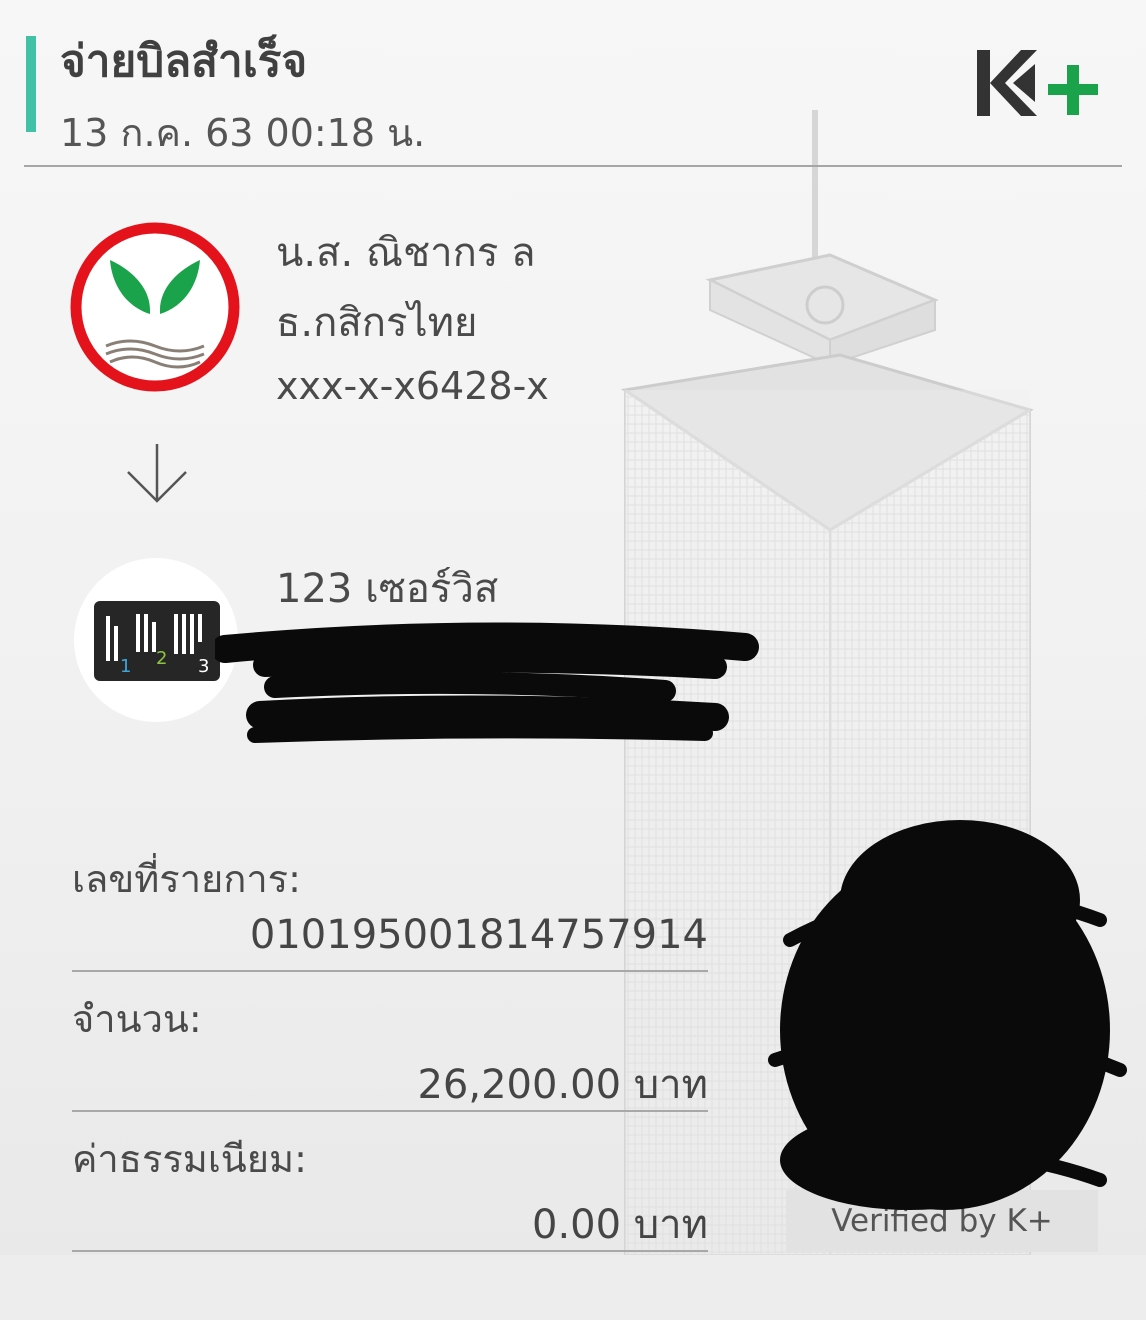 The width and height of the screenshot is (1146, 1320). Describe the element at coordinates (186, 879) in the screenshot. I see `reference-label: เลขที่รายการ:` at that location.